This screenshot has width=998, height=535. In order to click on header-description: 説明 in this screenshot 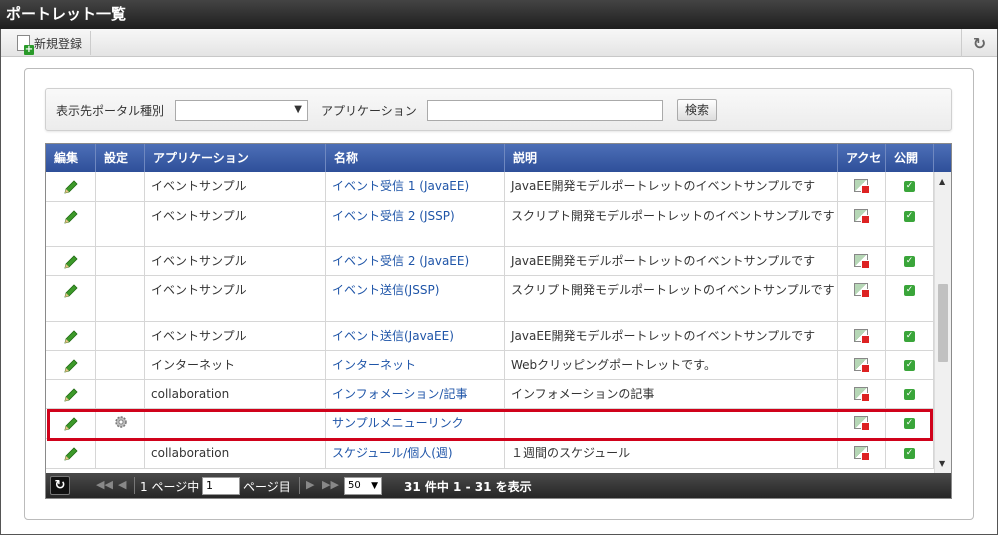, I will do `click(671, 158)`.